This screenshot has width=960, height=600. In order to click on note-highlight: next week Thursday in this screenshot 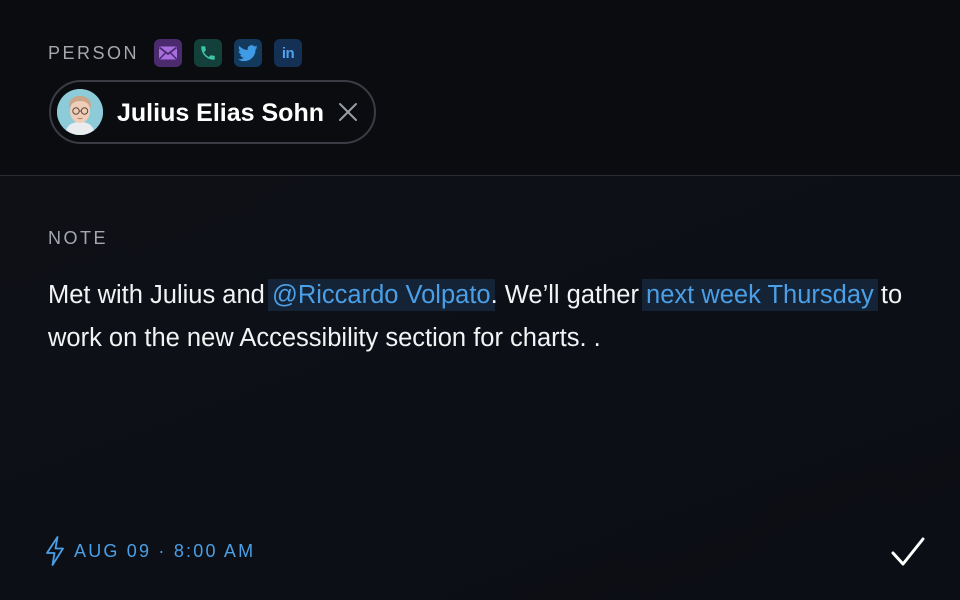, I will do `click(760, 295)`.